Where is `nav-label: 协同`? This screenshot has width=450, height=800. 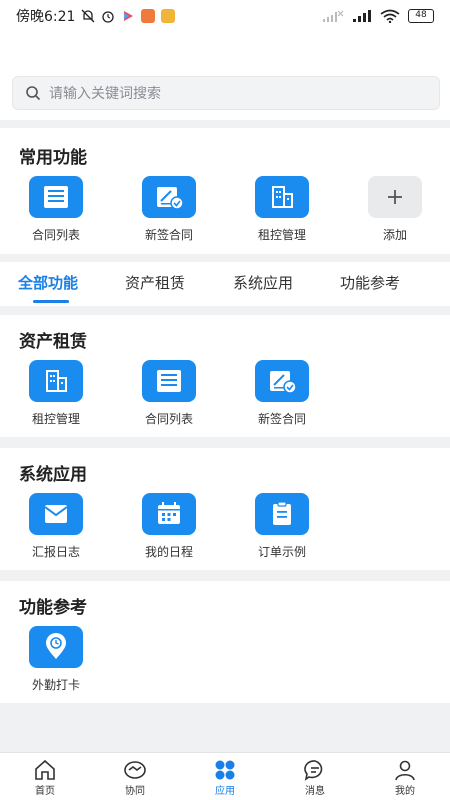
nav-label: 协同 is located at coordinates (135, 791).